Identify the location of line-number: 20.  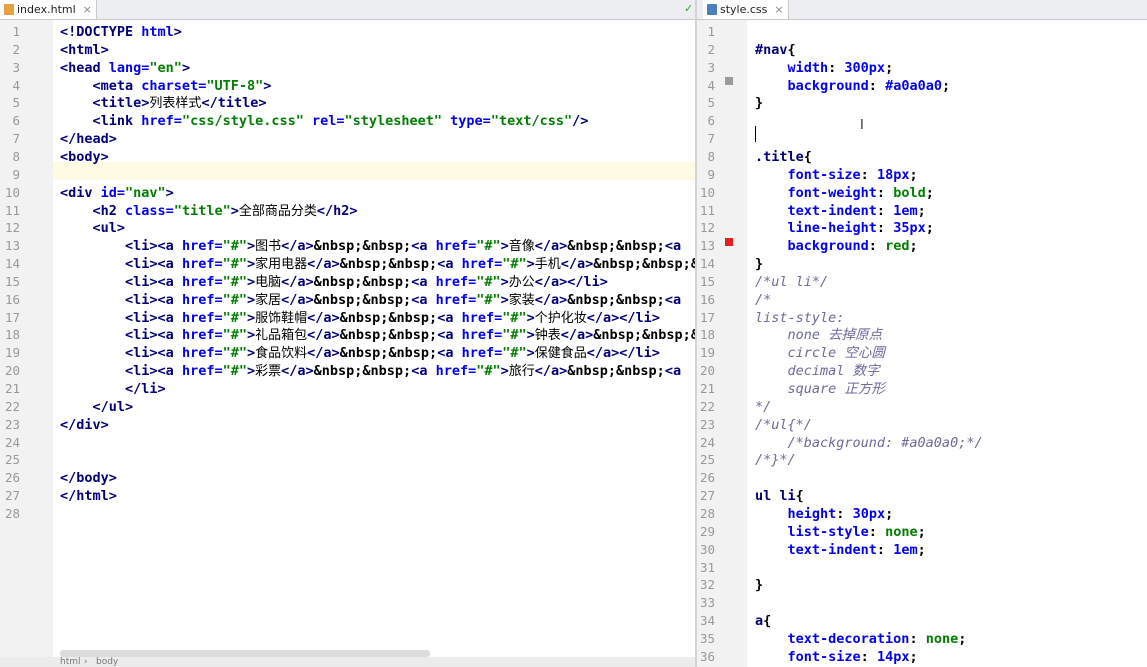
(707, 371).